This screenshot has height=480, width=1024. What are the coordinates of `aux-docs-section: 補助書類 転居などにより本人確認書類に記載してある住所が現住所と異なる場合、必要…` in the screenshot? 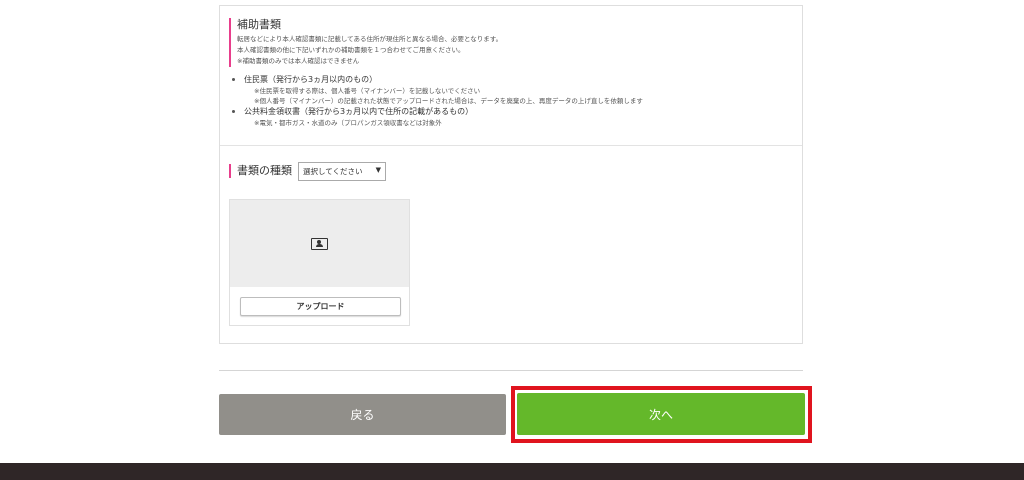 It's located at (513, 42).